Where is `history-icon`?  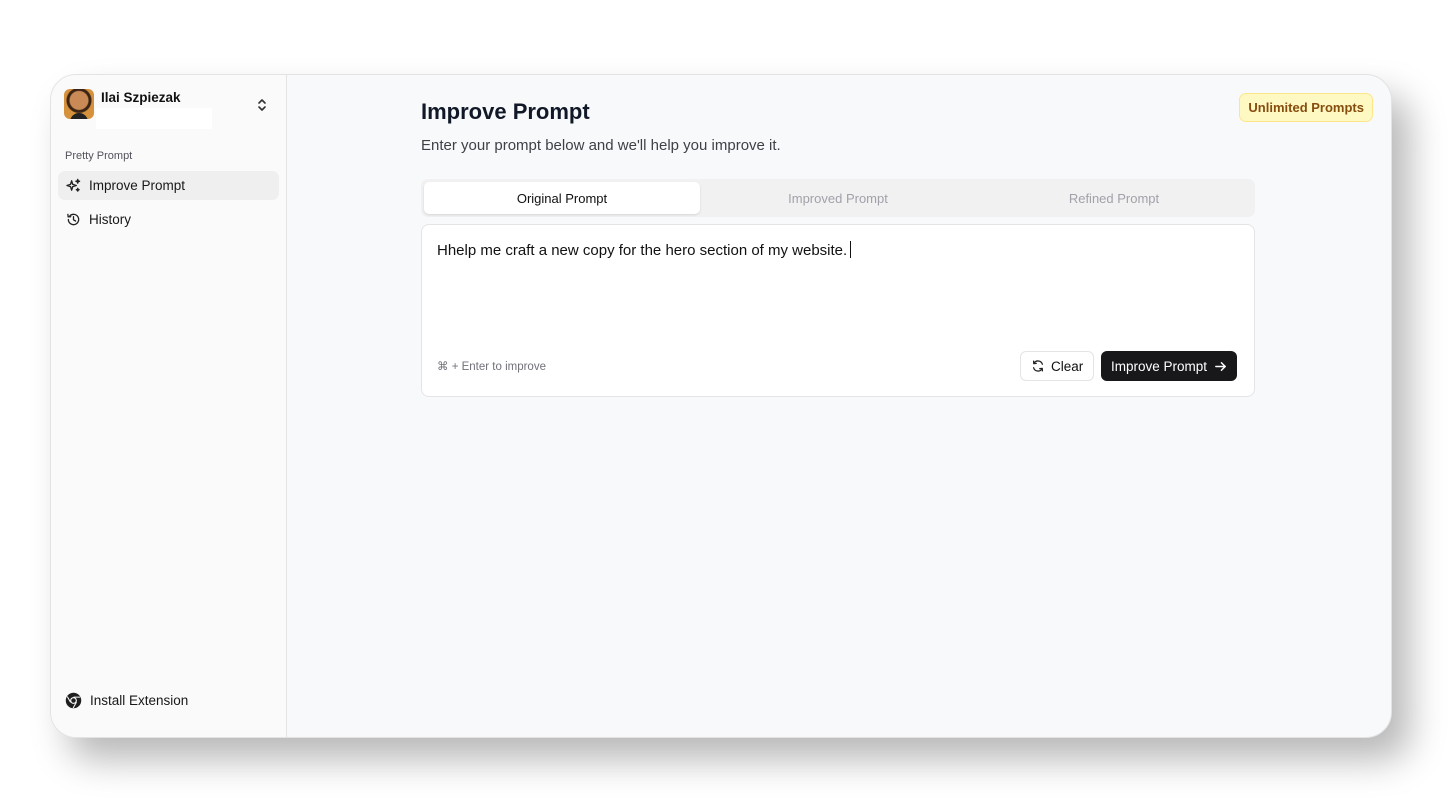 history-icon is located at coordinates (73, 219).